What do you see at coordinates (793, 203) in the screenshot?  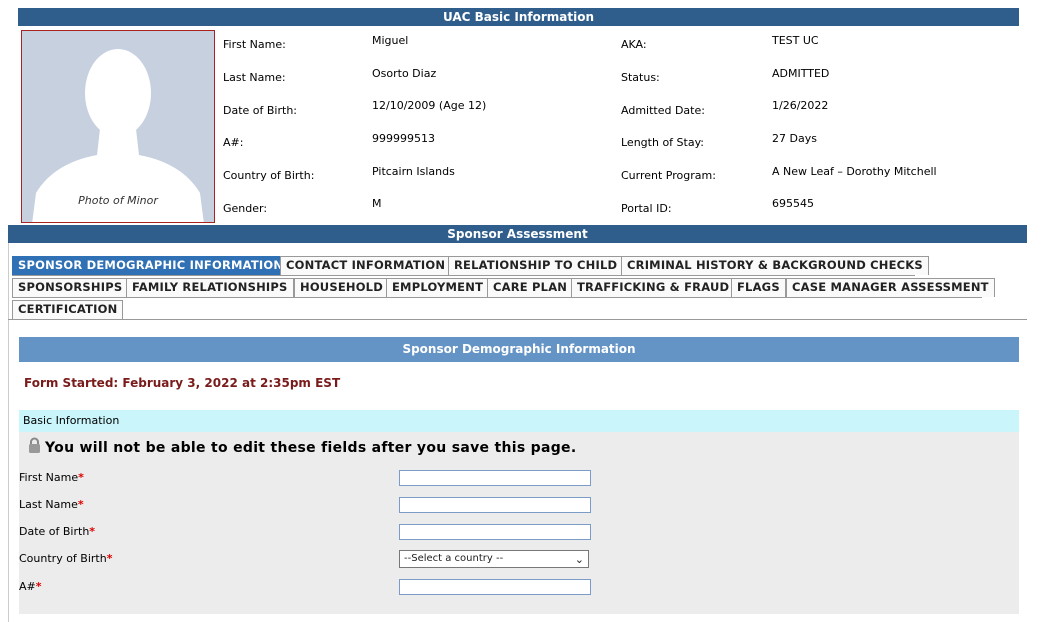 I see `portal-id-value: 695545` at bounding box center [793, 203].